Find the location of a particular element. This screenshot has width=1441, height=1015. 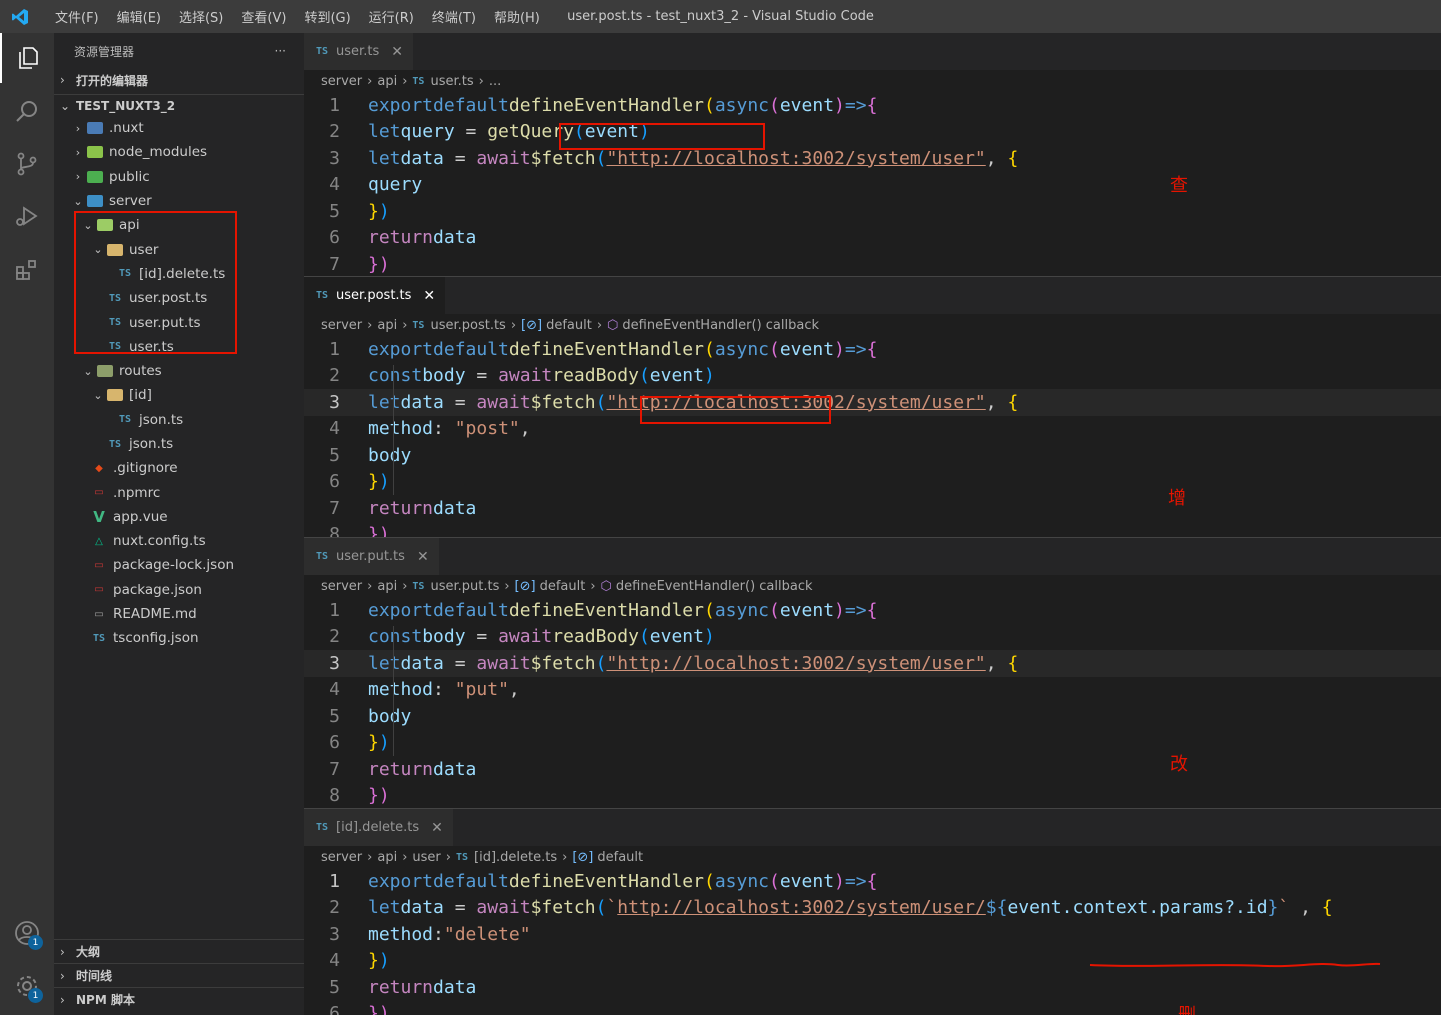

tab-label: [id].delete.ts is located at coordinates (378, 827).